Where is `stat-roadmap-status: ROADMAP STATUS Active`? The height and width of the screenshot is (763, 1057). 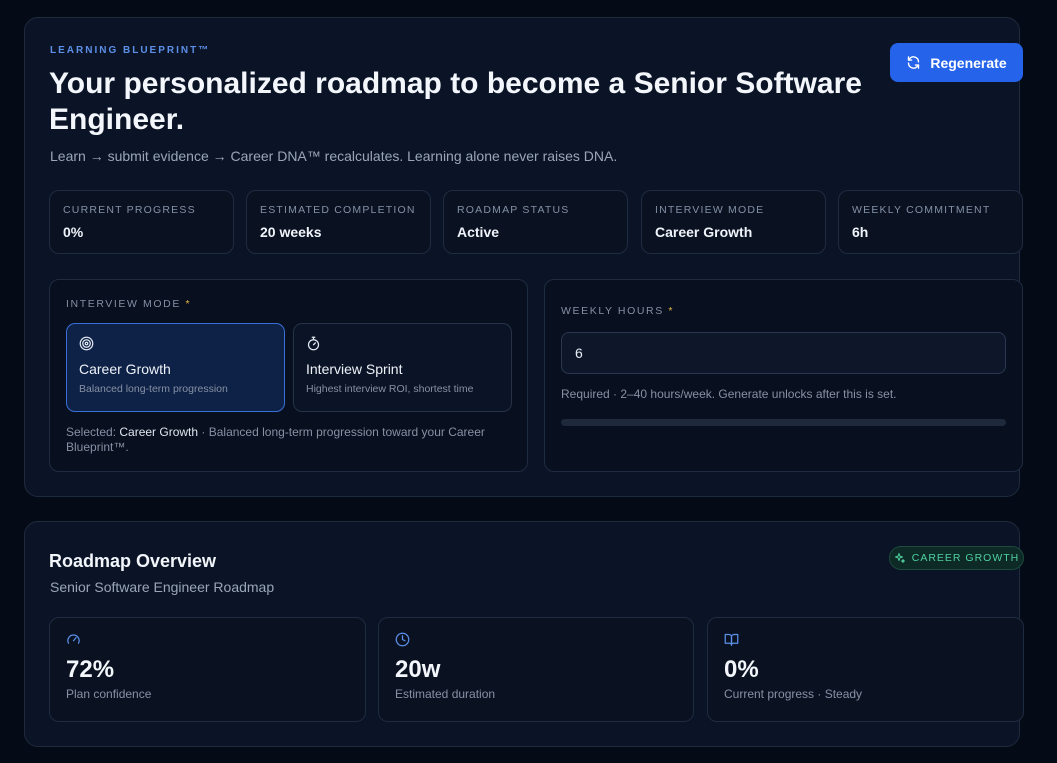
stat-roadmap-status: ROADMAP STATUS Active is located at coordinates (535, 222).